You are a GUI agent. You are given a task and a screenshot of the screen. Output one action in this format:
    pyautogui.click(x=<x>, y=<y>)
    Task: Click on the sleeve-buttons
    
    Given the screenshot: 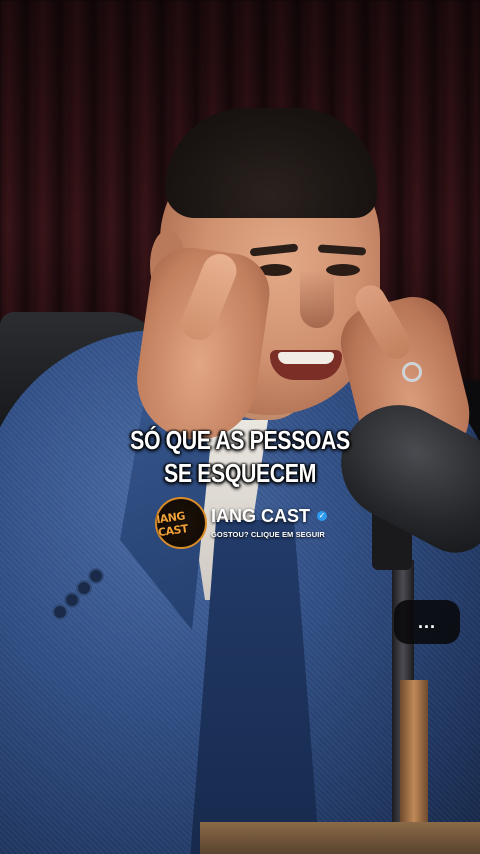 What is the action you would take?
    pyautogui.click(x=82, y=590)
    